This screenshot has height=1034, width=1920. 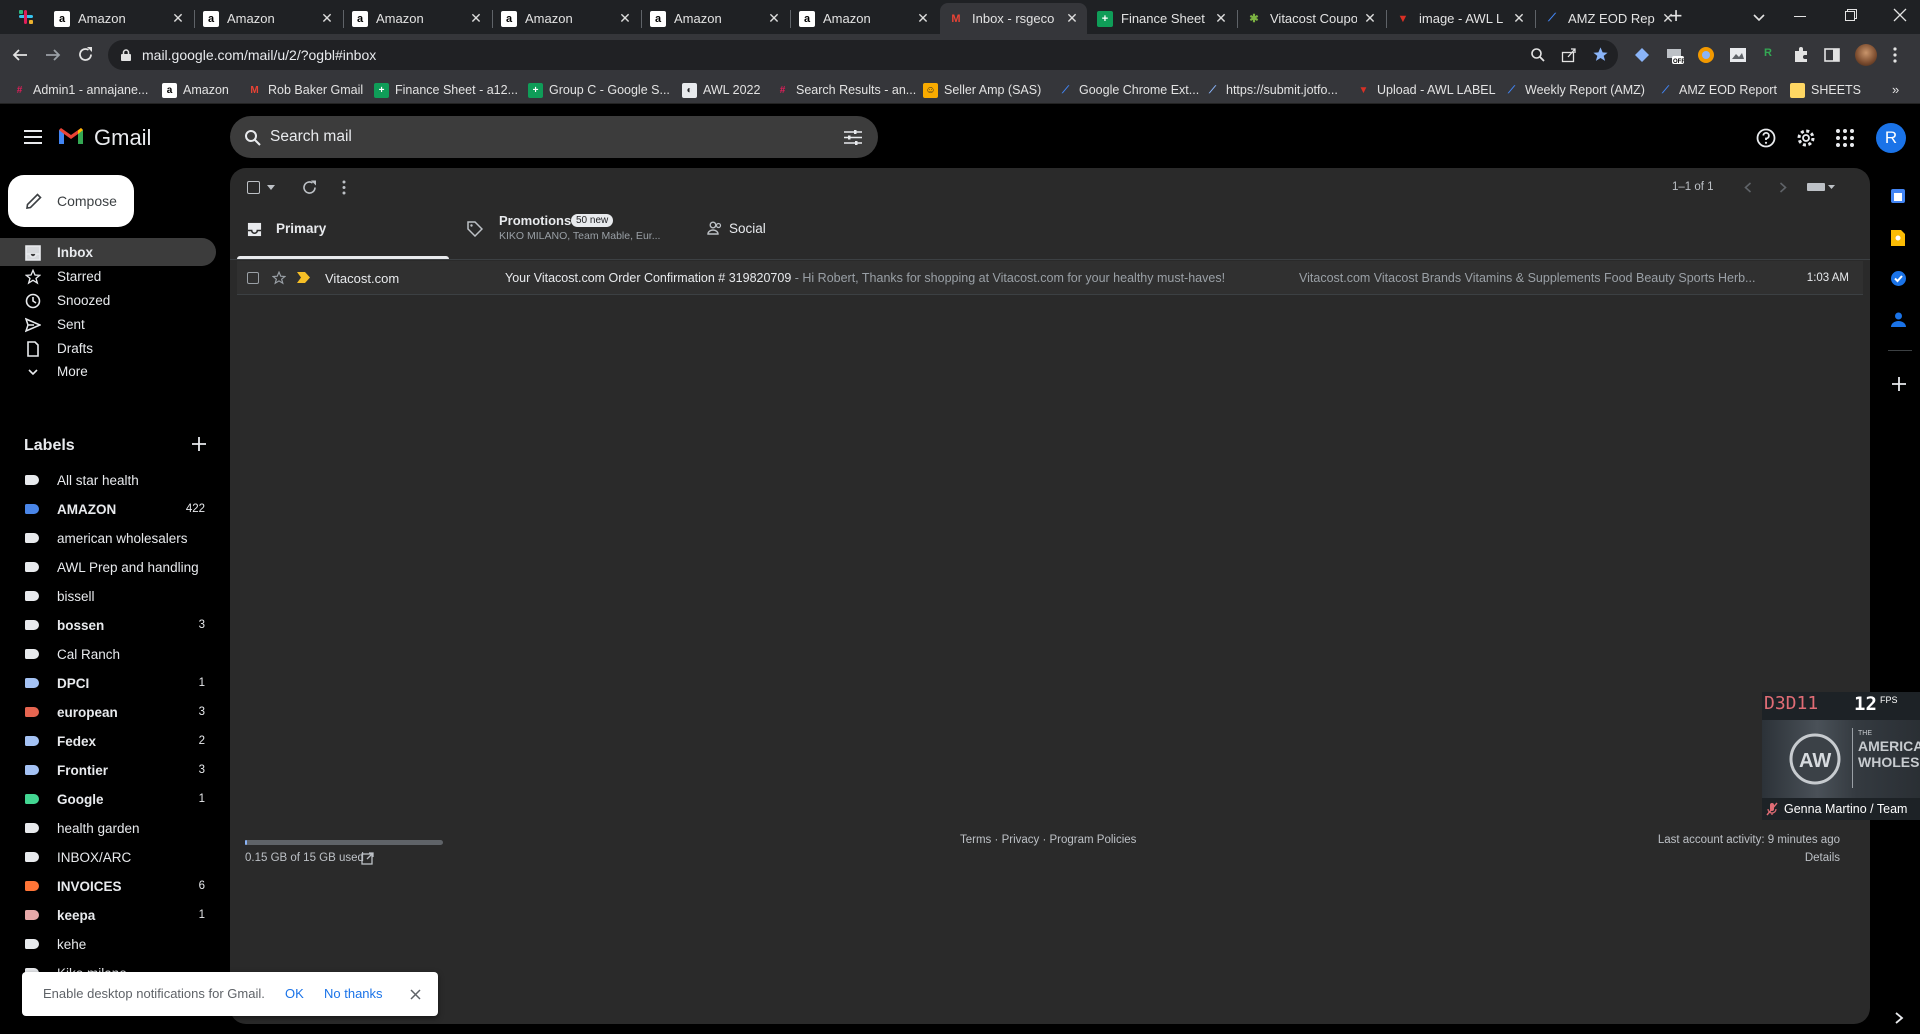 I want to click on label-item: INBOX/ARC, so click(x=108, y=857).